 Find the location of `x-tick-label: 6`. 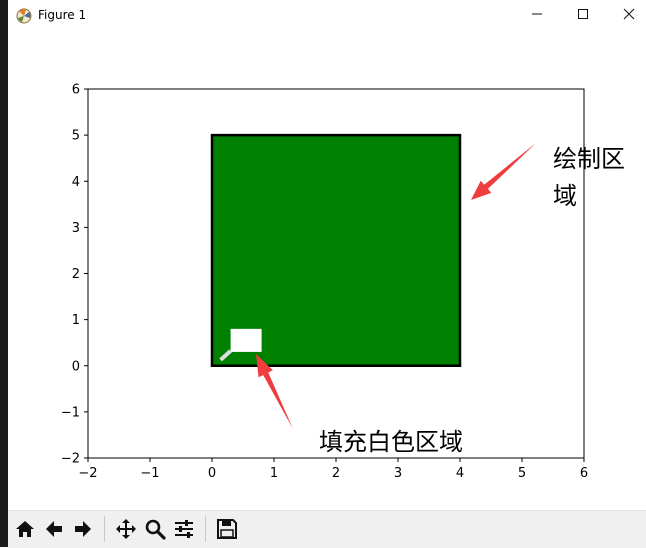

x-tick-label: 6 is located at coordinates (584, 473).